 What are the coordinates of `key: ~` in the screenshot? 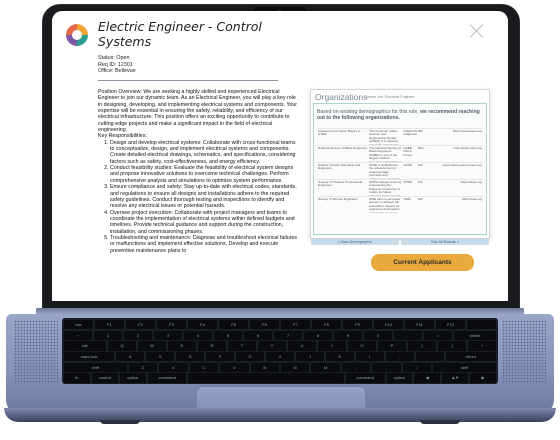 It's located at (78, 335).